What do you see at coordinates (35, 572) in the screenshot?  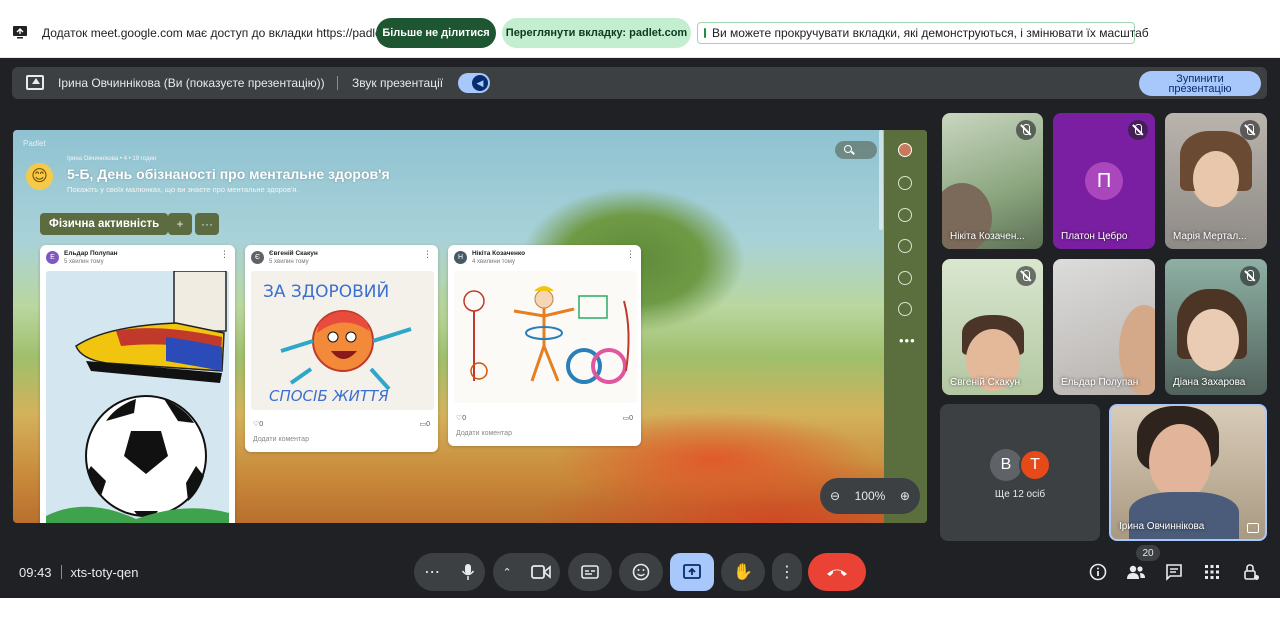 I see `clock-time: 09:43` at bounding box center [35, 572].